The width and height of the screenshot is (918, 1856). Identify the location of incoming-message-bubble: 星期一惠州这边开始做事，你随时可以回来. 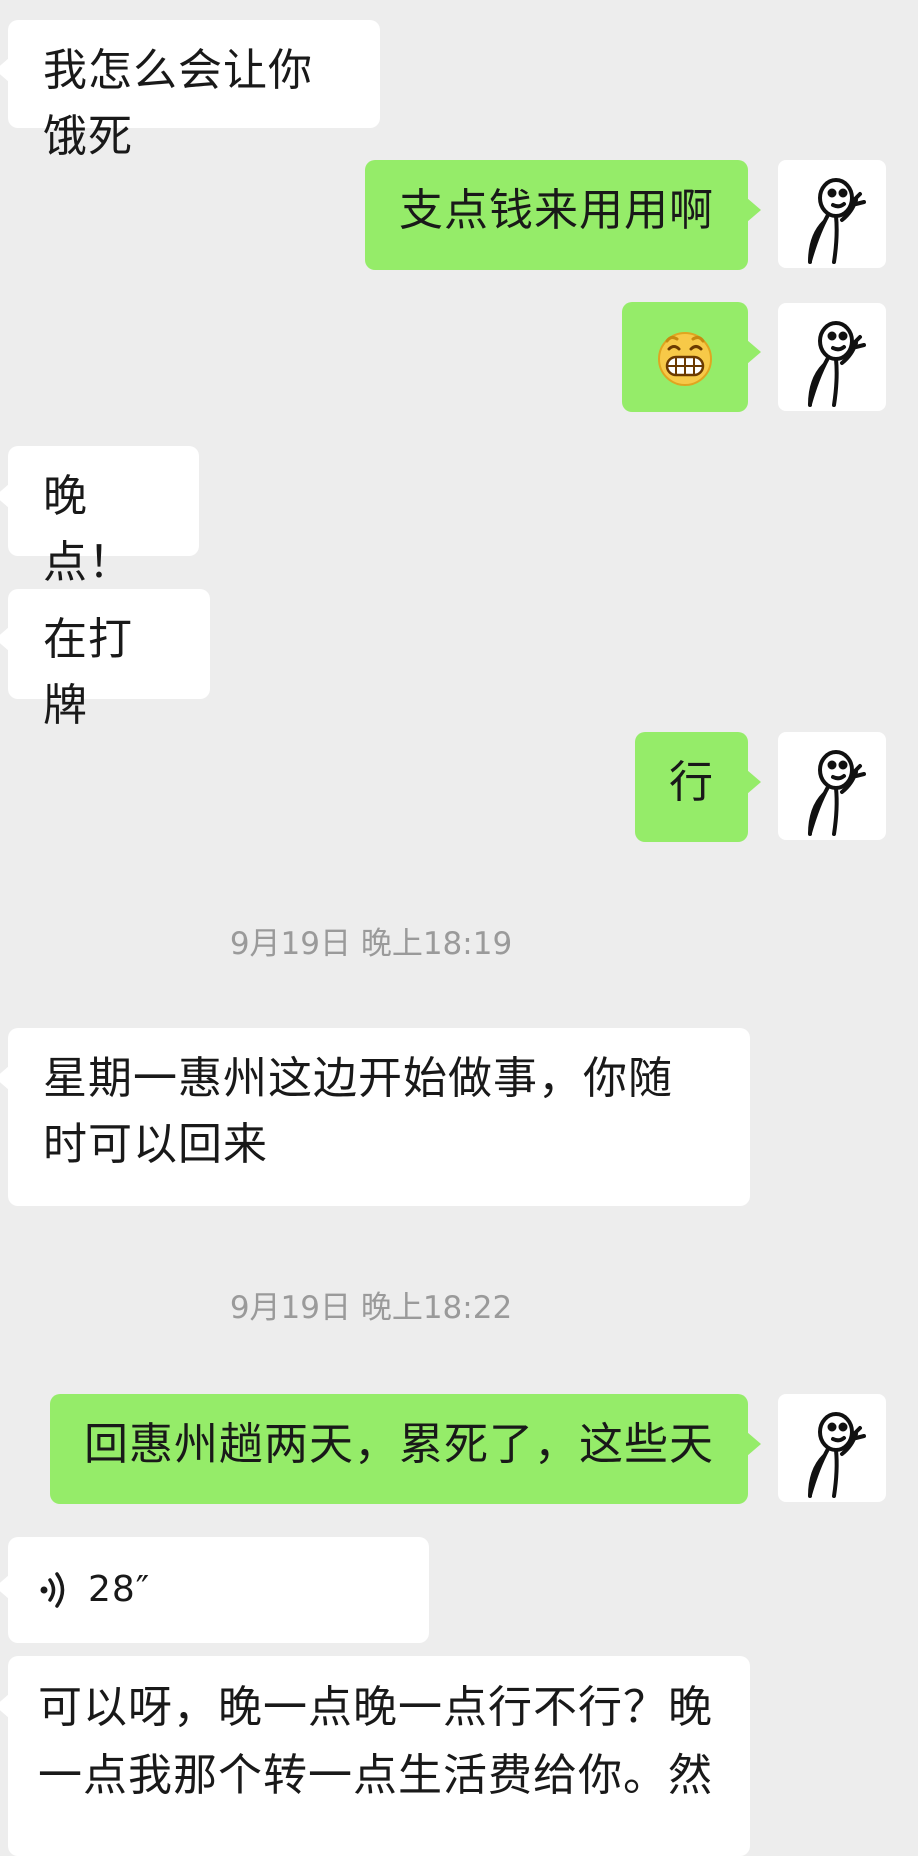
(375, 1117).